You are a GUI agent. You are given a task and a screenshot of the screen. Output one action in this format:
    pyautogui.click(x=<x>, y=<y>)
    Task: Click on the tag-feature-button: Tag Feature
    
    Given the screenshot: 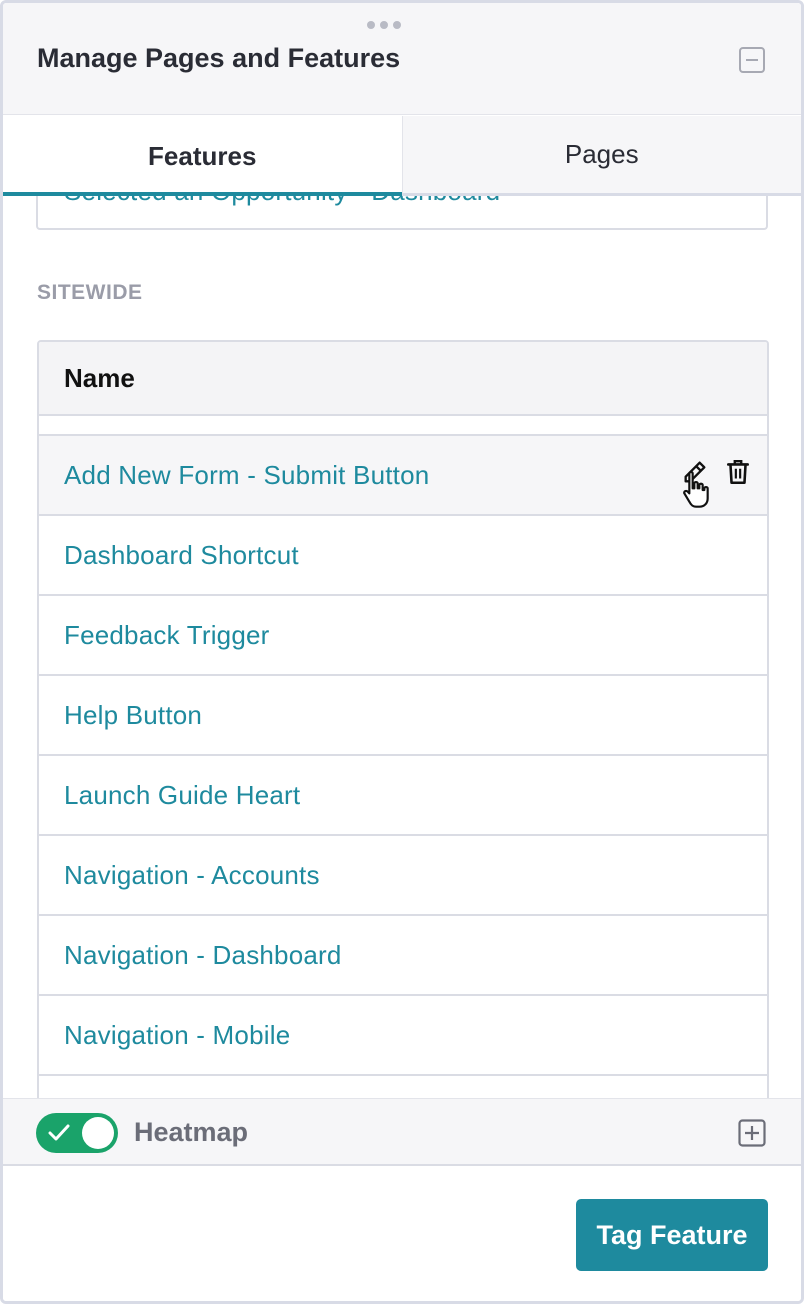 What is the action you would take?
    pyautogui.click(x=672, y=1235)
    